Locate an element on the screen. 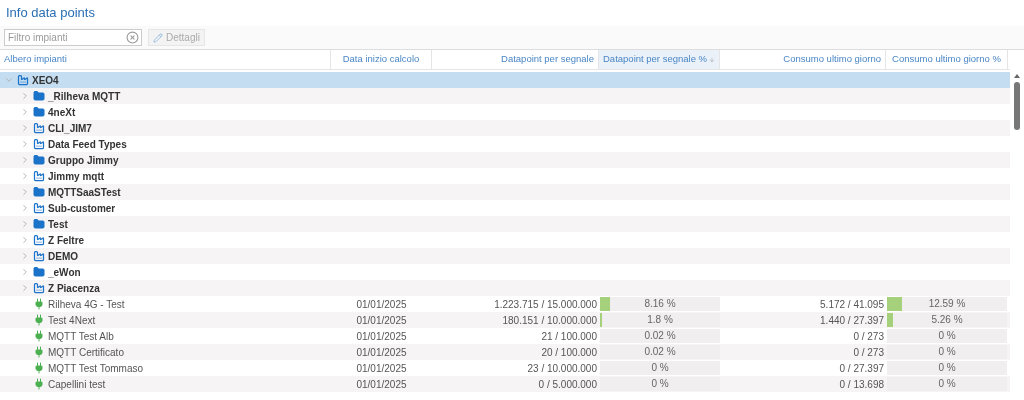 The image size is (1024, 400). tree-row: XEO4 is located at coordinates (505, 80).